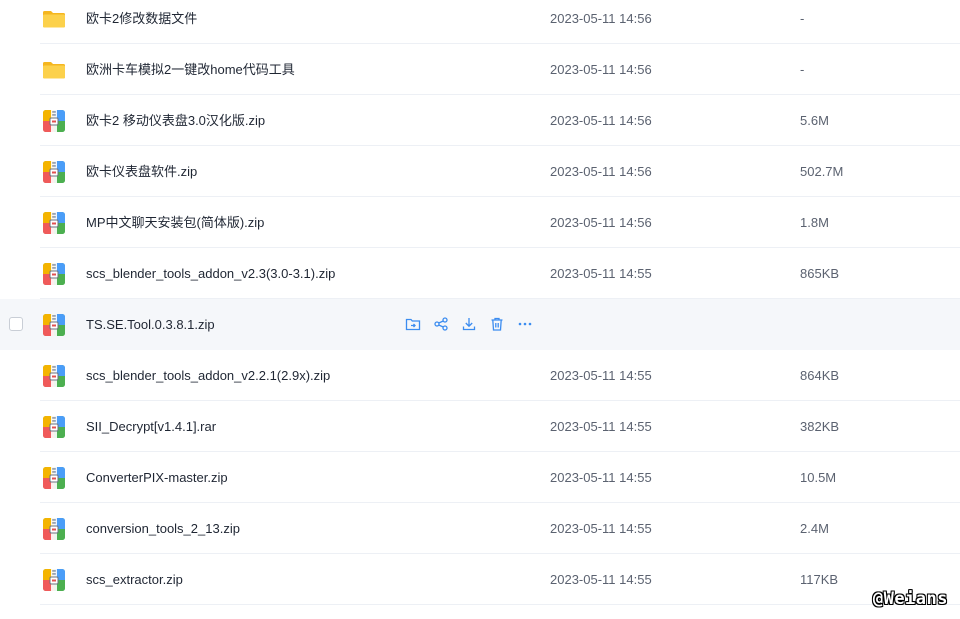  I want to click on watermark: @Weians, so click(910, 599).